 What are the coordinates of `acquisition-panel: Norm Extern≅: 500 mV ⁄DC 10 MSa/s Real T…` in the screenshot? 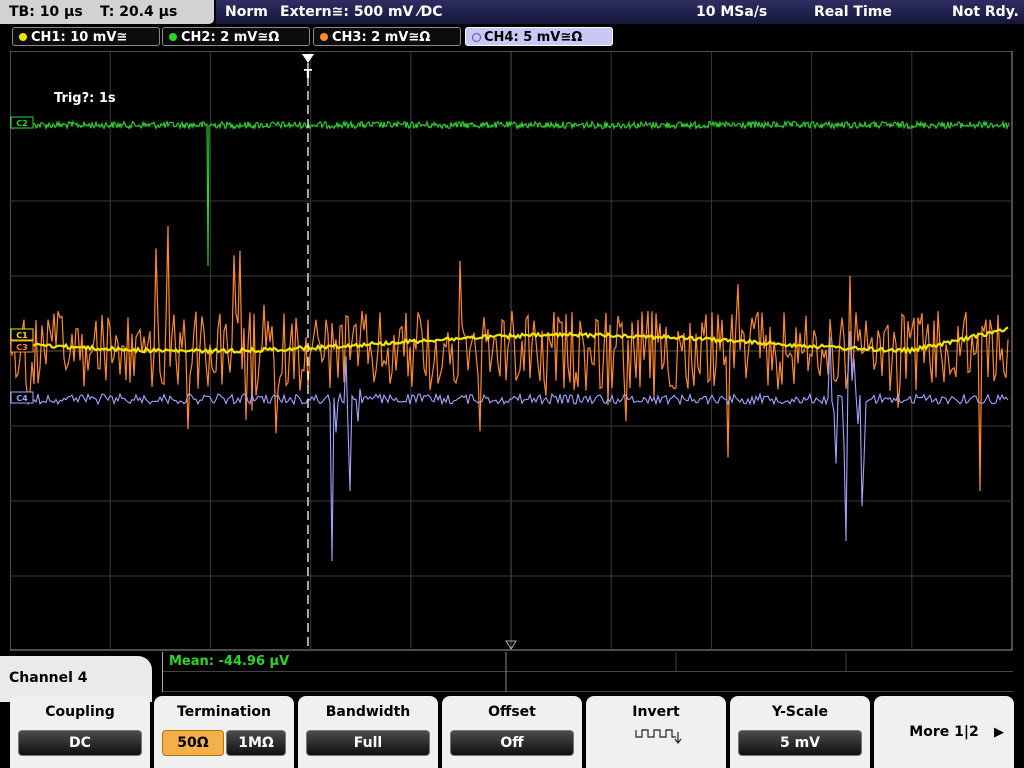 It's located at (620, 12).